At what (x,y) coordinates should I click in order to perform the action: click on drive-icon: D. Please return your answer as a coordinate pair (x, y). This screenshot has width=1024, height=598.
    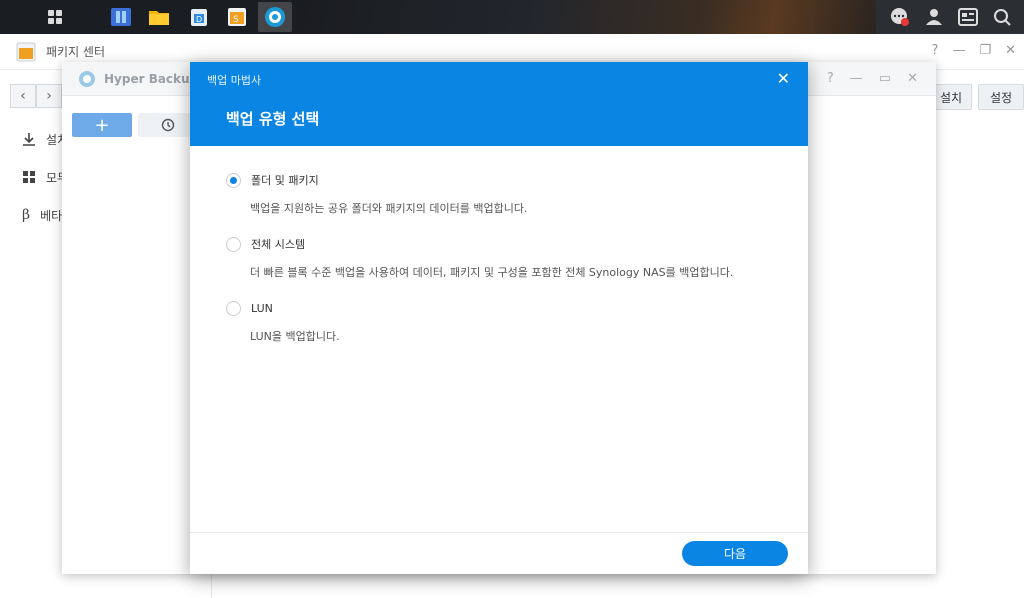
    Looking at the image, I should click on (199, 17).